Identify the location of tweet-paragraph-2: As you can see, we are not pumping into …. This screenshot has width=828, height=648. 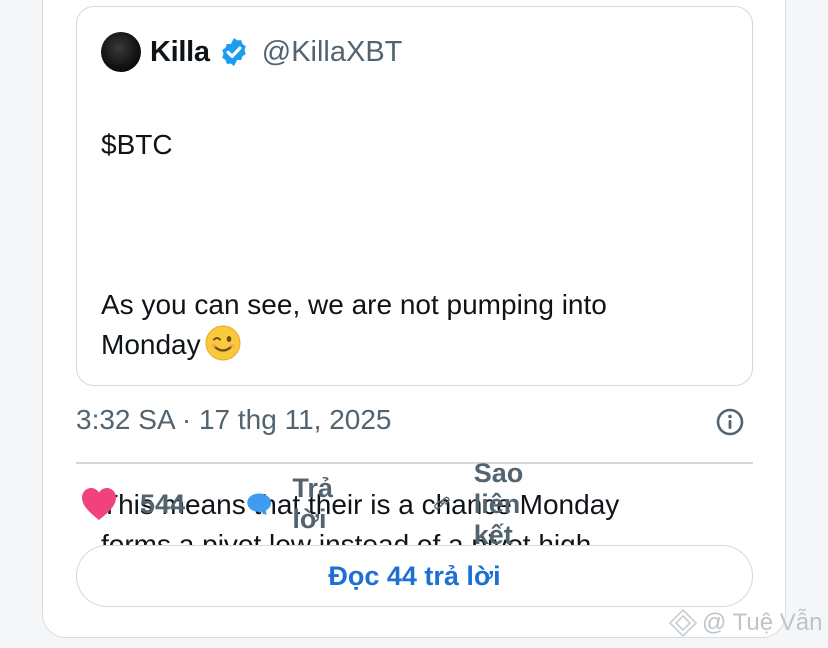
(411, 325).